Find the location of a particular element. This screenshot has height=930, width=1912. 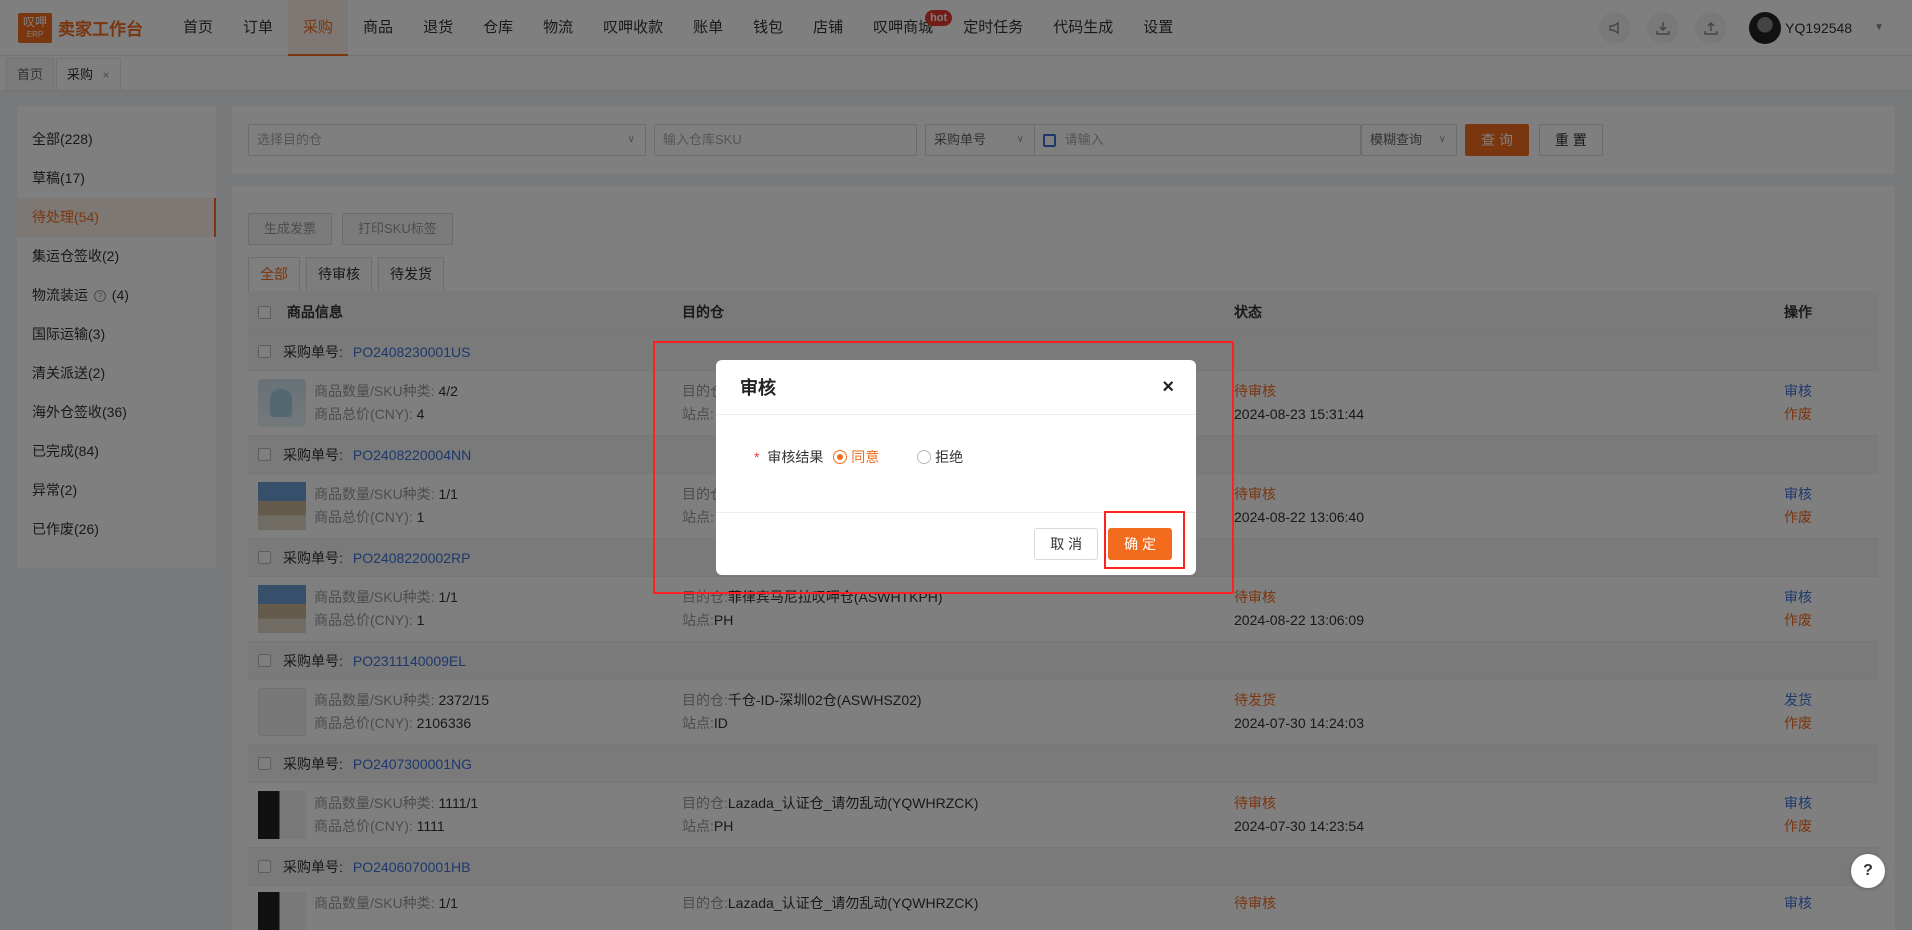

radio-unchecked-icon is located at coordinates (924, 457).